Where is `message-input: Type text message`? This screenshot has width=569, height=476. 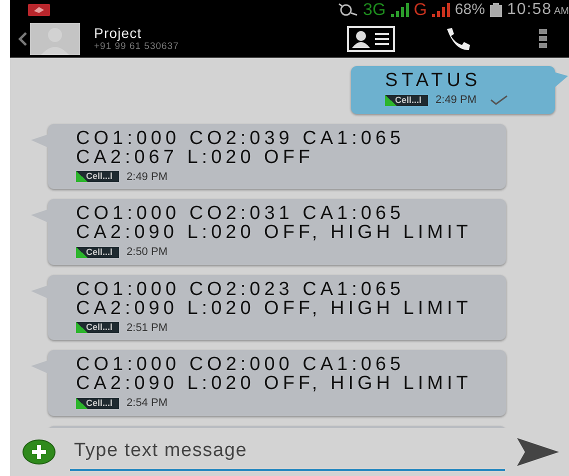 message-input: Type text message is located at coordinates (287, 452).